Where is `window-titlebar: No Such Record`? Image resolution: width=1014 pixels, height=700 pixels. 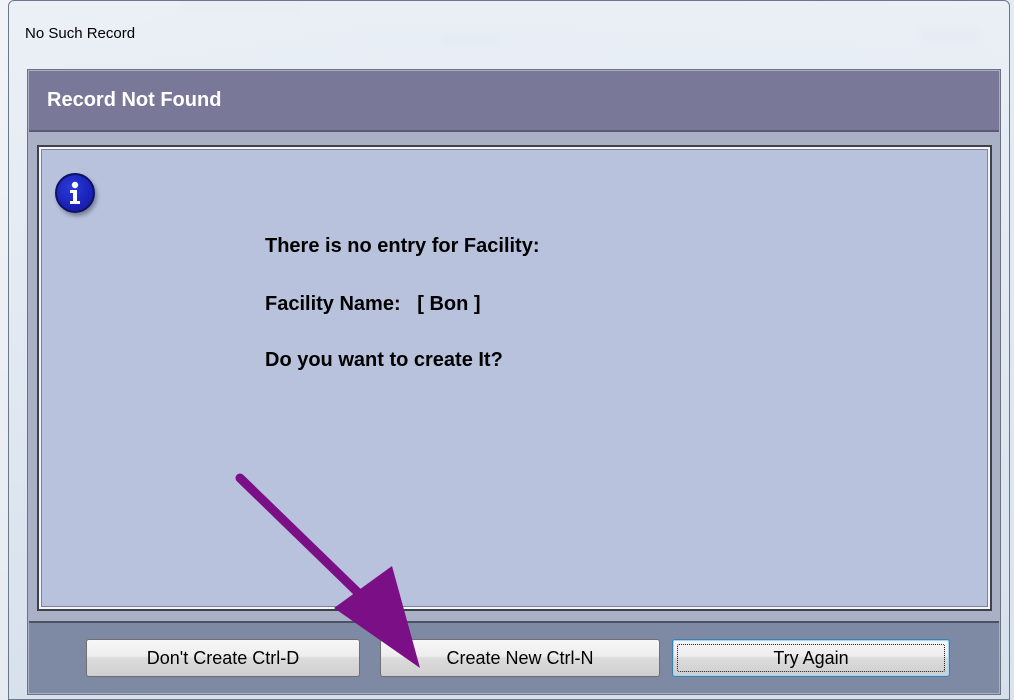
window-titlebar: No Such Record is located at coordinates (509, 31).